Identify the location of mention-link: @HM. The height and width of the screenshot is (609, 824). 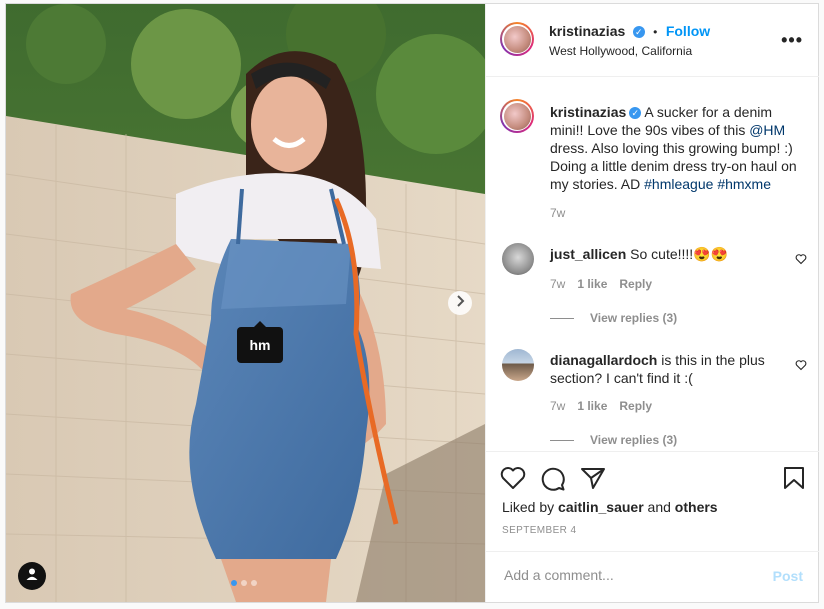
(767, 130).